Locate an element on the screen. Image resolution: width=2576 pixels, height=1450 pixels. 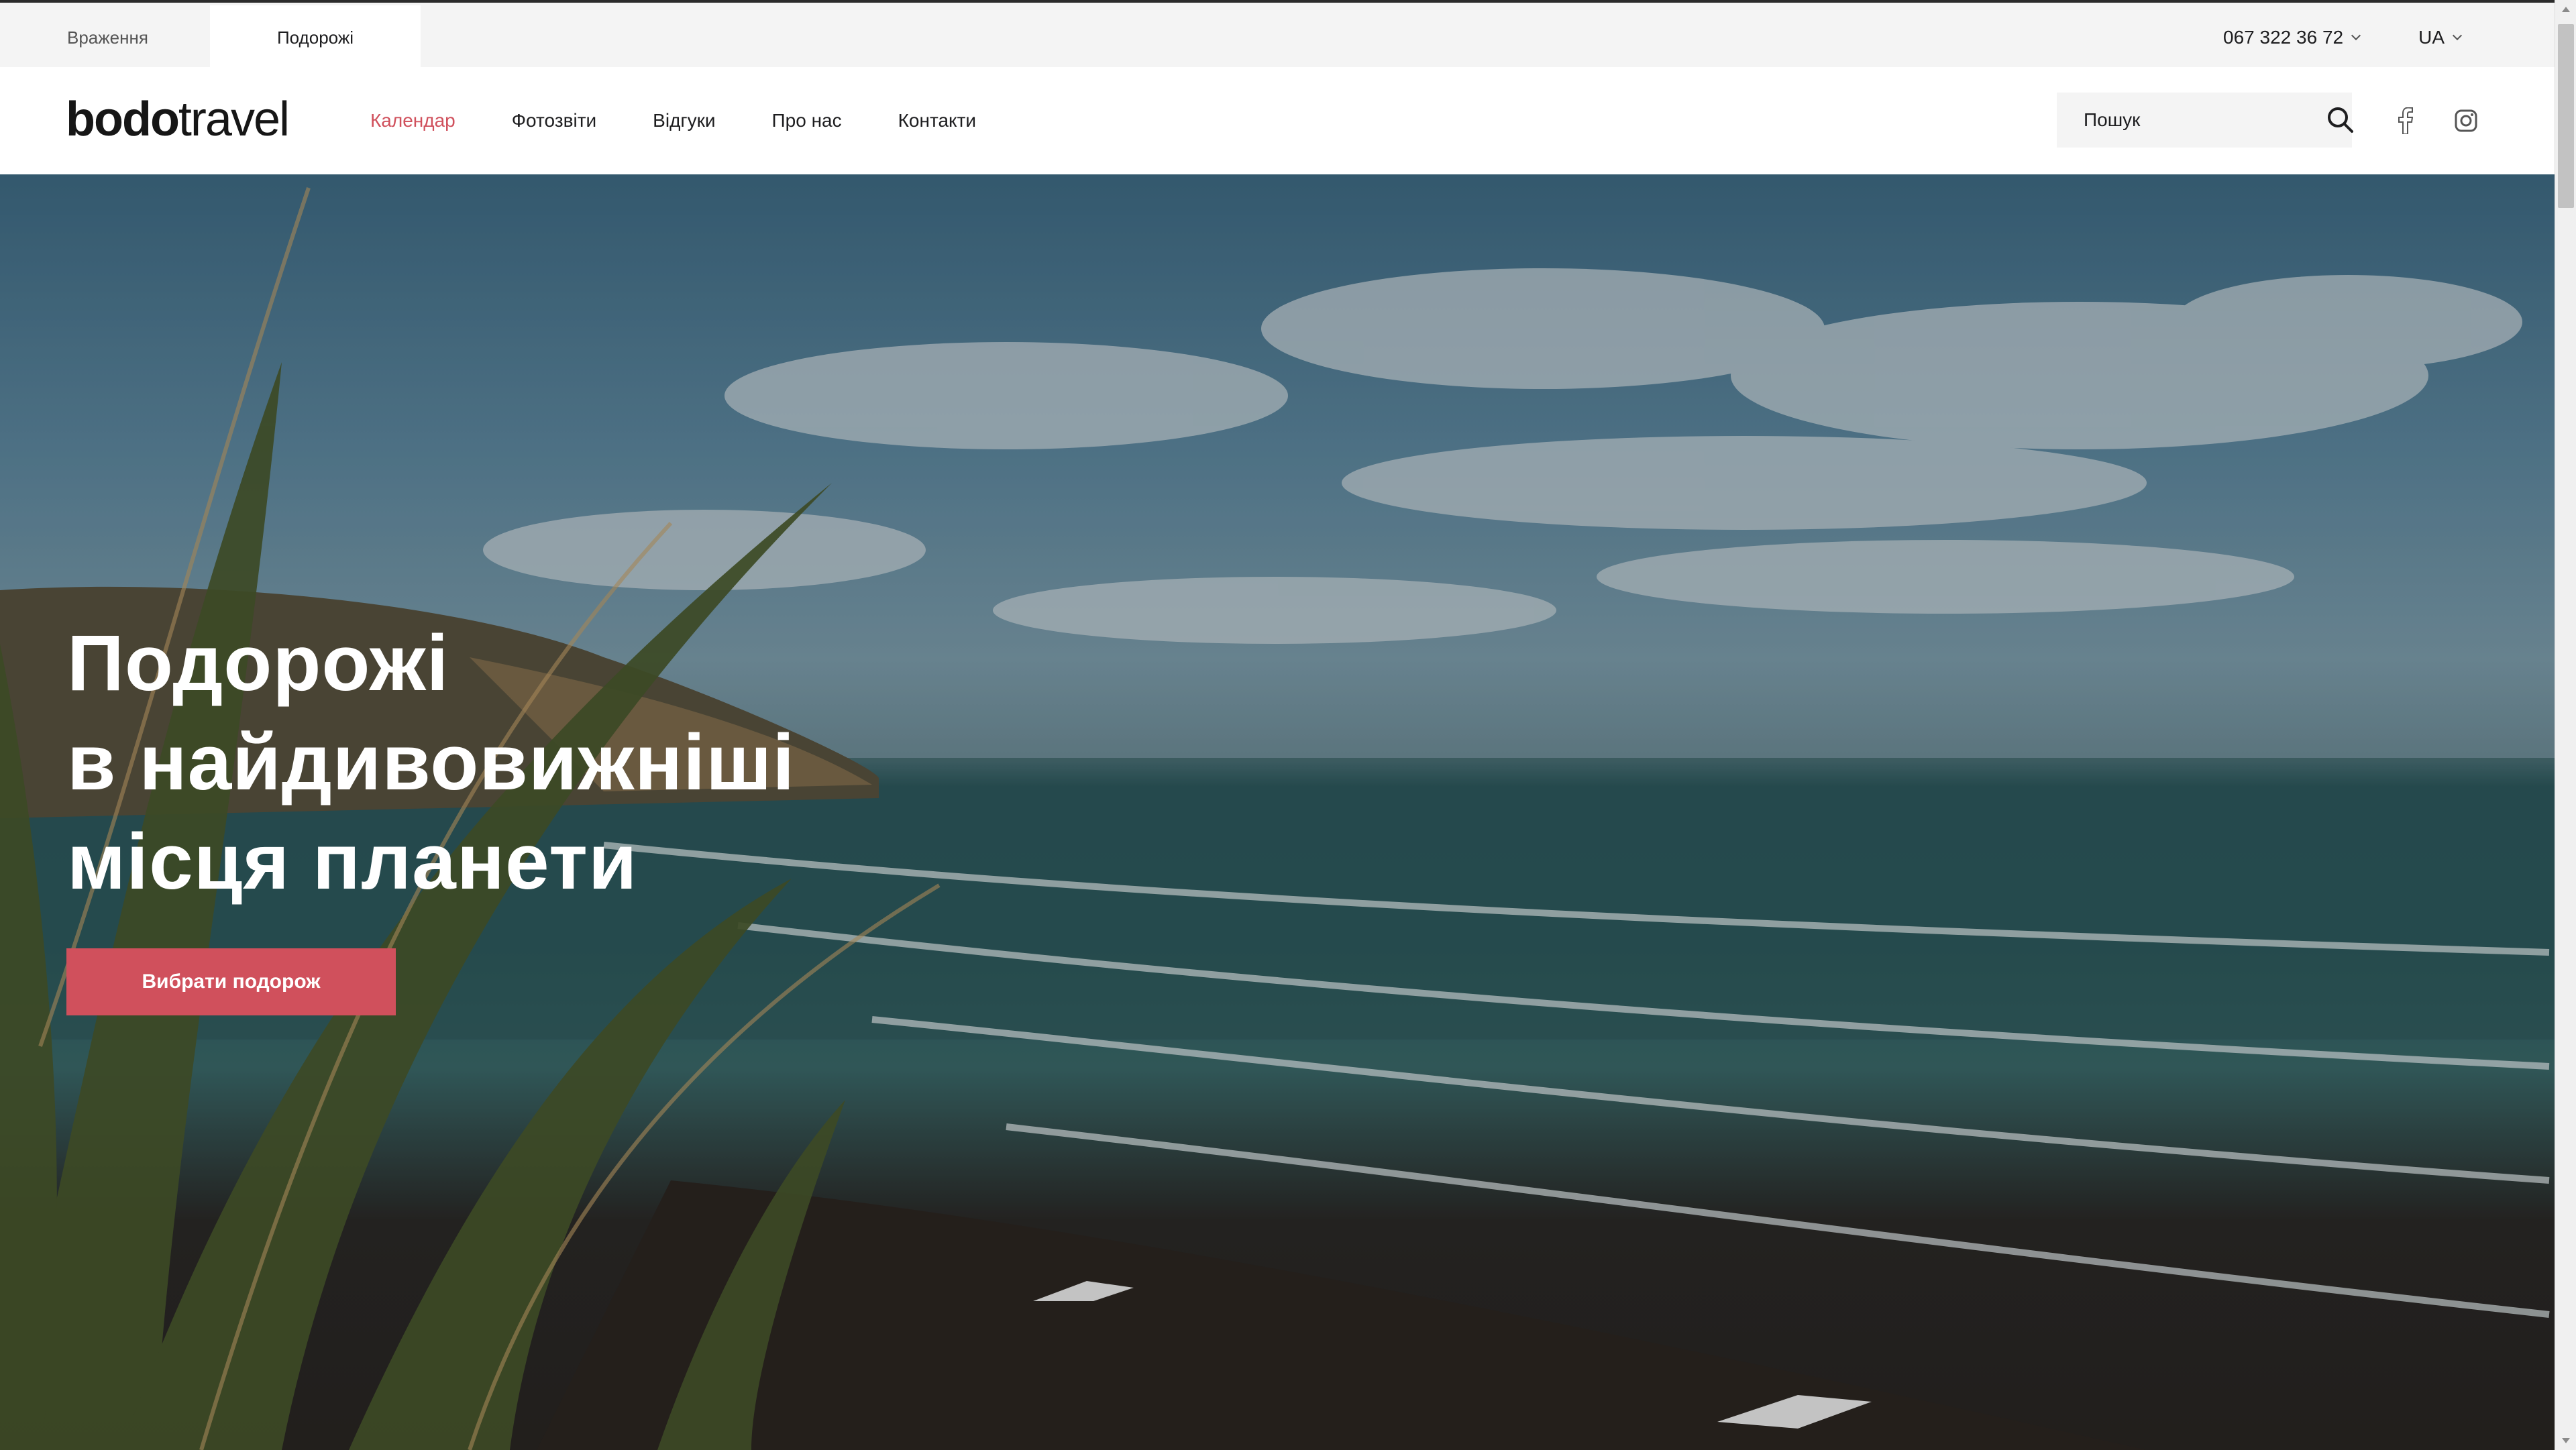
facebook-link is located at coordinates (2405, 121).